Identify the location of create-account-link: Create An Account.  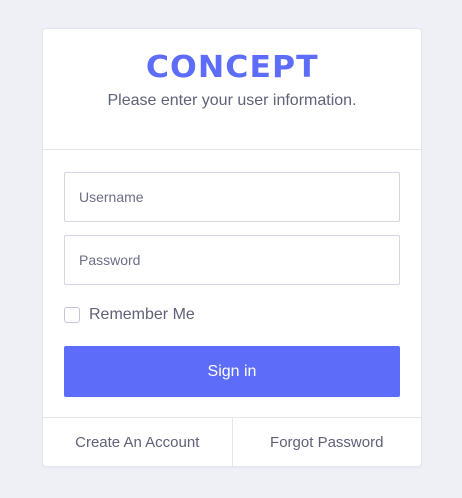
(137, 442).